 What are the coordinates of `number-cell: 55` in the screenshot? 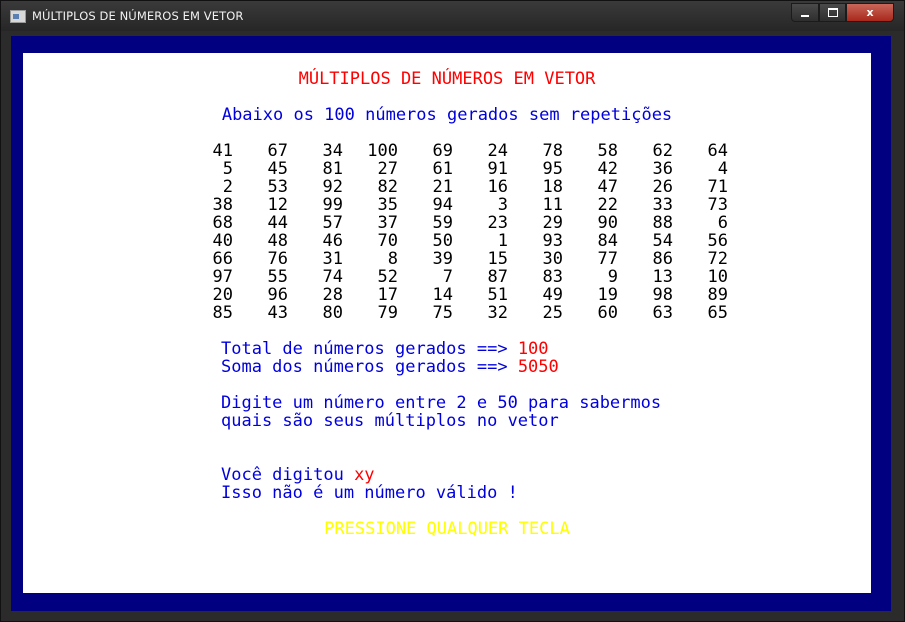 It's located at (277, 277).